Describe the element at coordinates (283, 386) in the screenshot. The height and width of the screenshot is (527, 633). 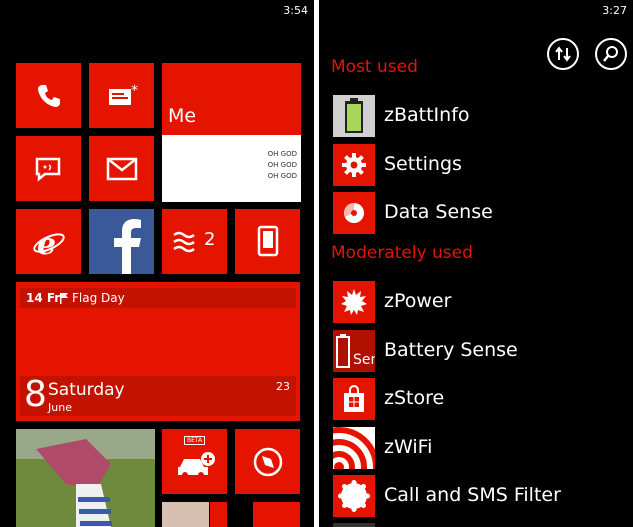
I see `next-count: 23` at that location.